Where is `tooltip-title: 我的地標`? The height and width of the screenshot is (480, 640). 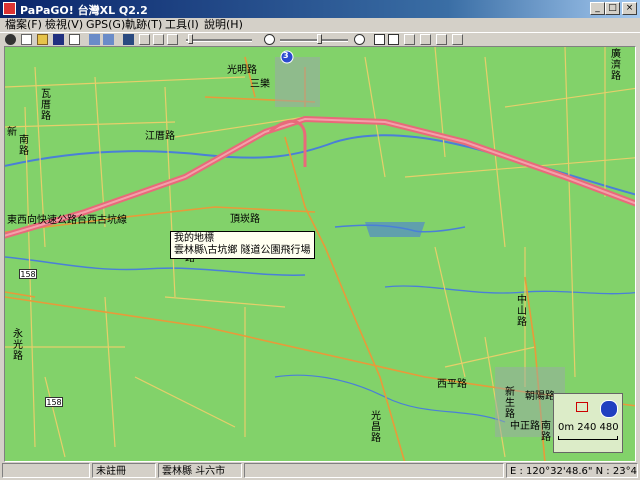
tooltip-title: 我的地標 is located at coordinates (194, 238).